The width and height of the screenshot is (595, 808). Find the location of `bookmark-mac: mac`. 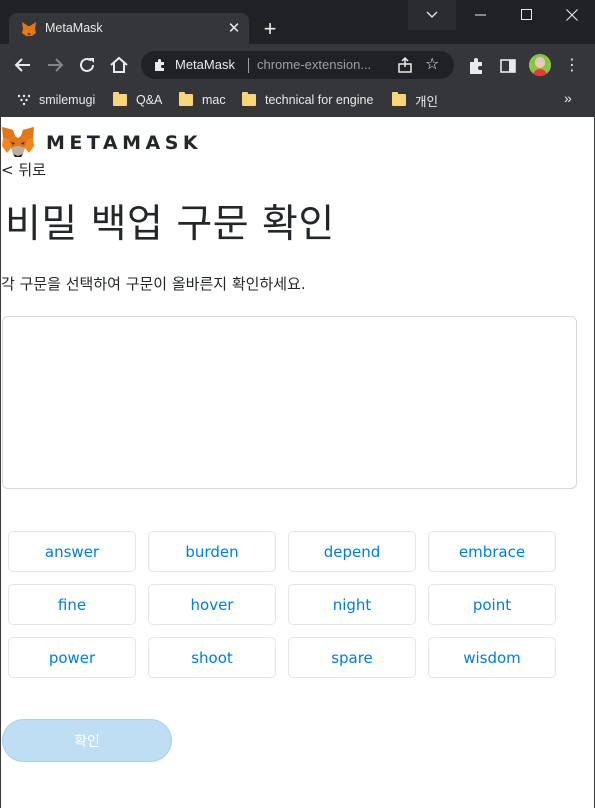

bookmark-mac: mac is located at coordinates (202, 100).